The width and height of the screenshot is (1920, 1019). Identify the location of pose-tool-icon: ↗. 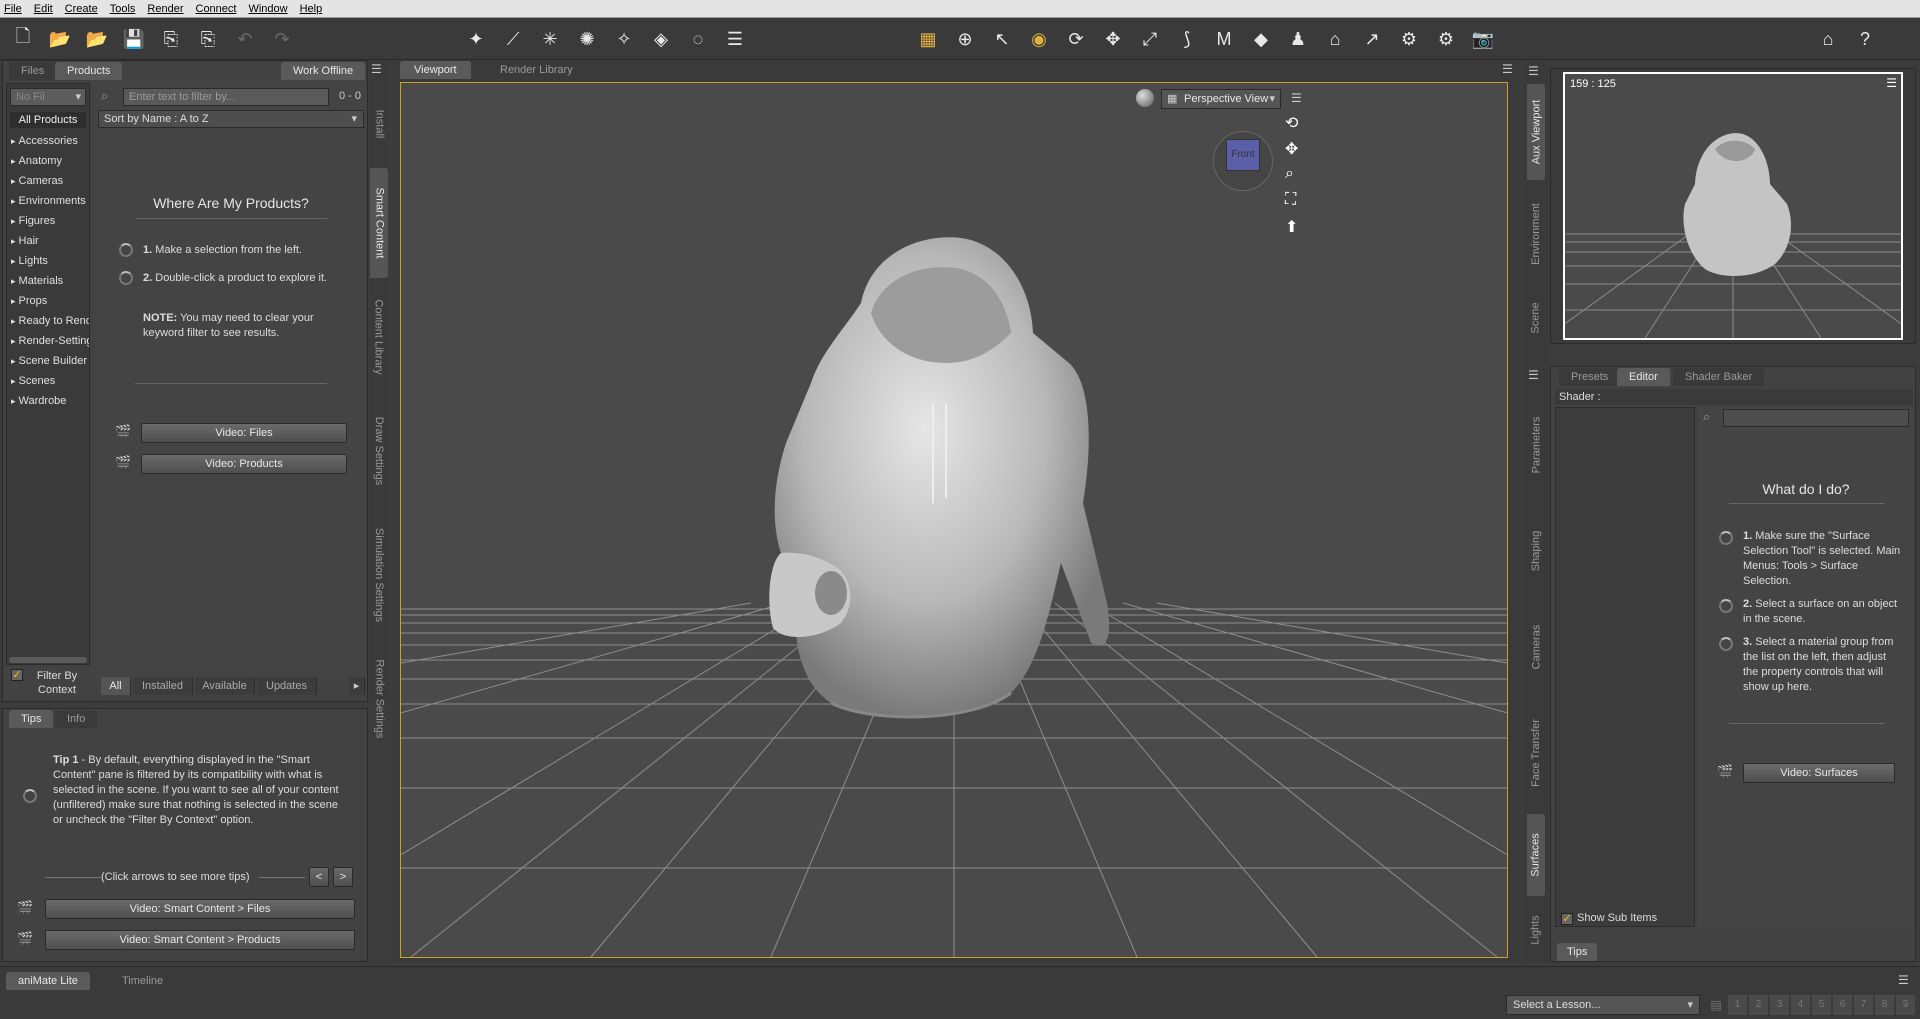
(1372, 39).